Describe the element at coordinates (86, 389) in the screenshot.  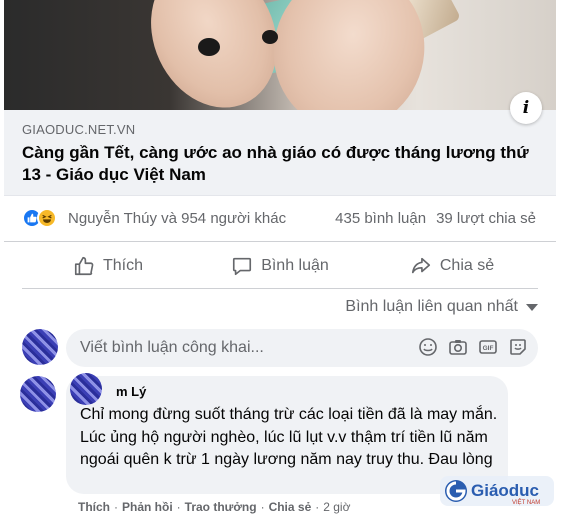
I see `avatar-overlay` at that location.